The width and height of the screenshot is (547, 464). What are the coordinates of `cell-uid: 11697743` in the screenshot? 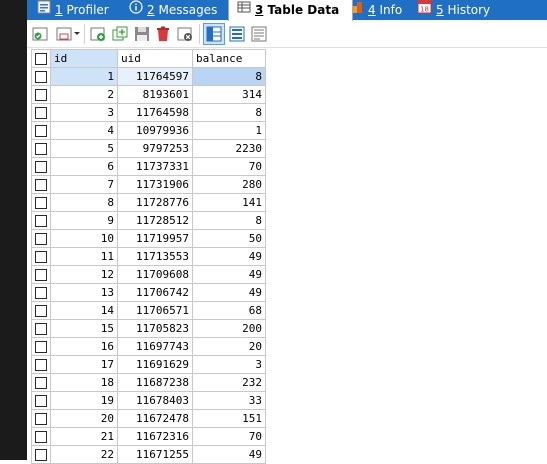 It's located at (155, 346).